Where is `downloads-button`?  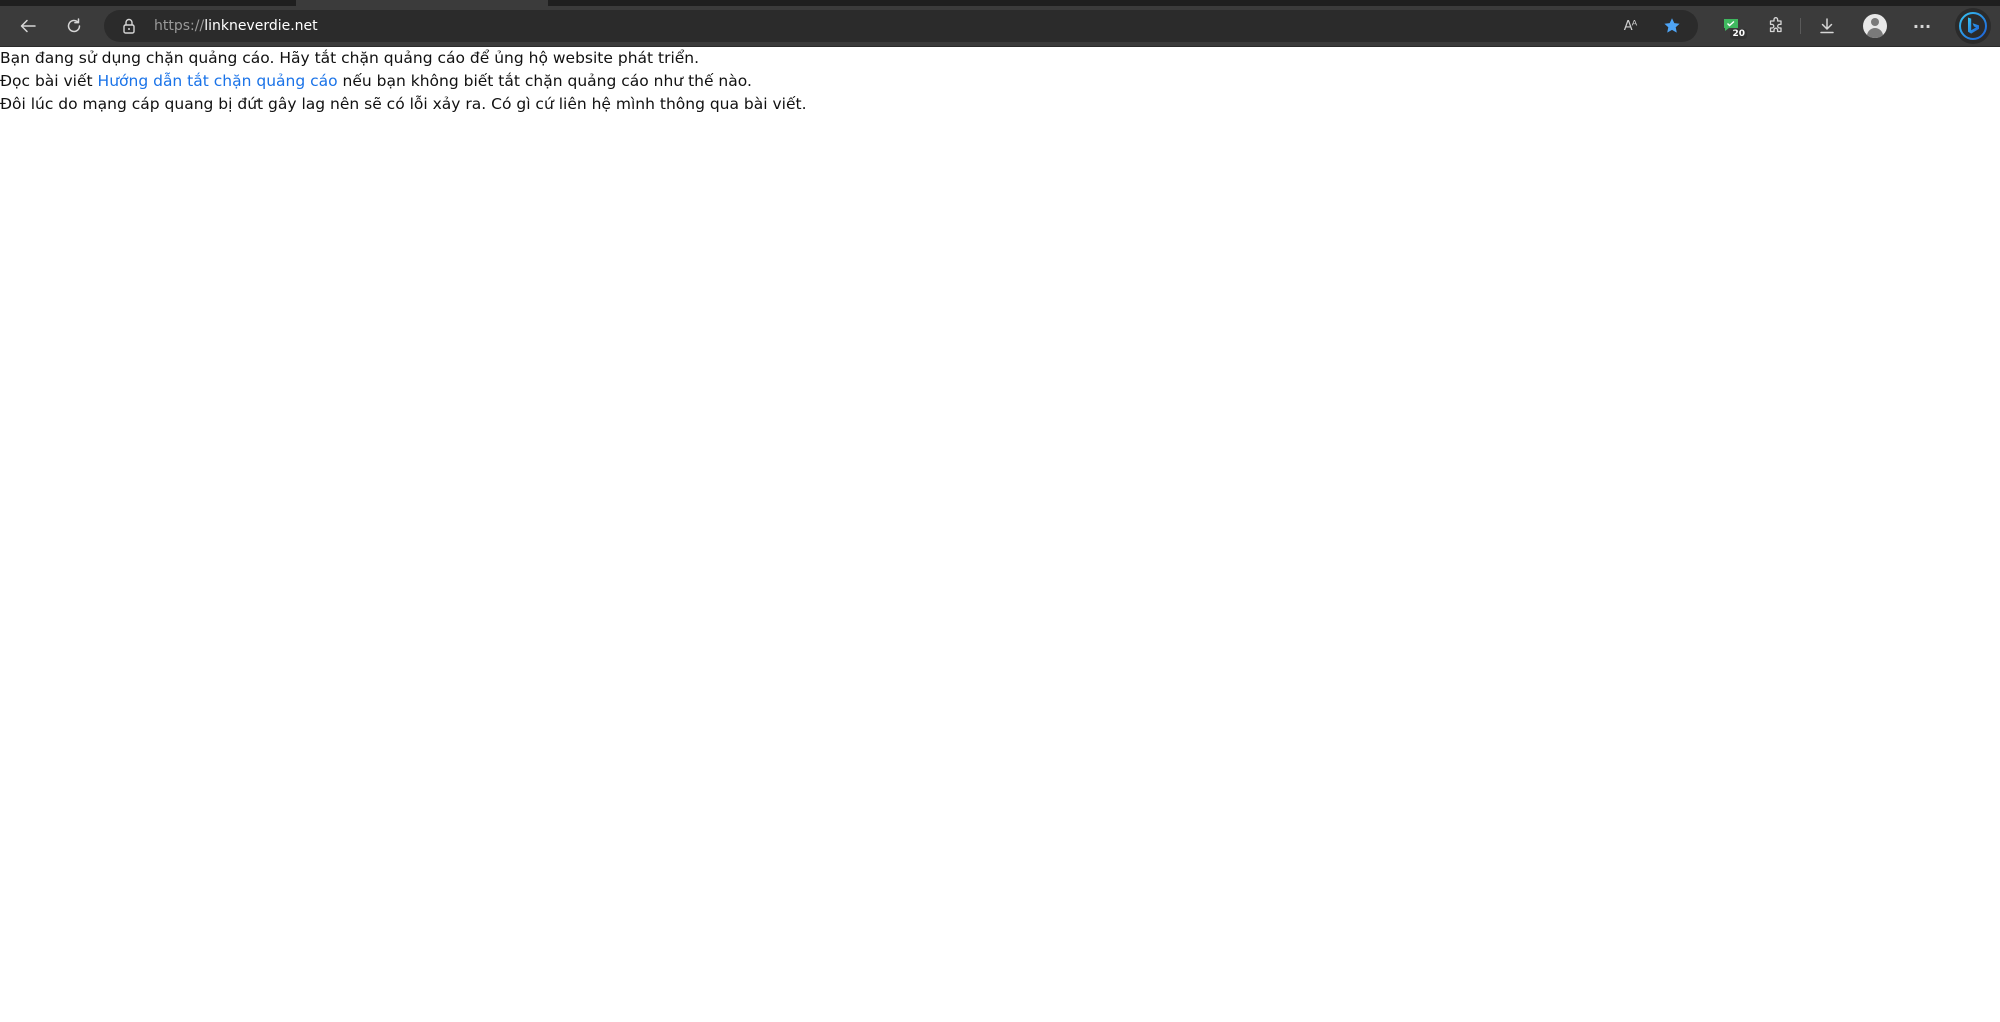
downloads-button is located at coordinates (1827, 26).